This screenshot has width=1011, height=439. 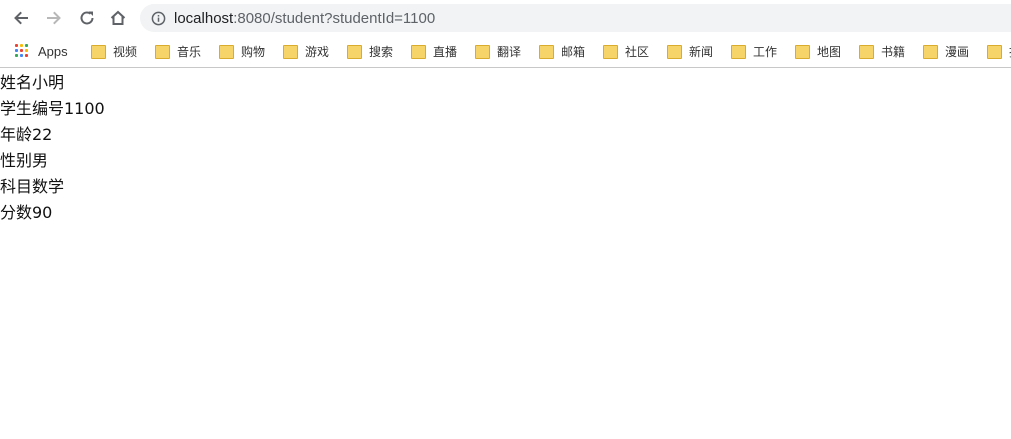 I want to click on url-path: :8080/student?studentId=1100, so click(x=334, y=18).